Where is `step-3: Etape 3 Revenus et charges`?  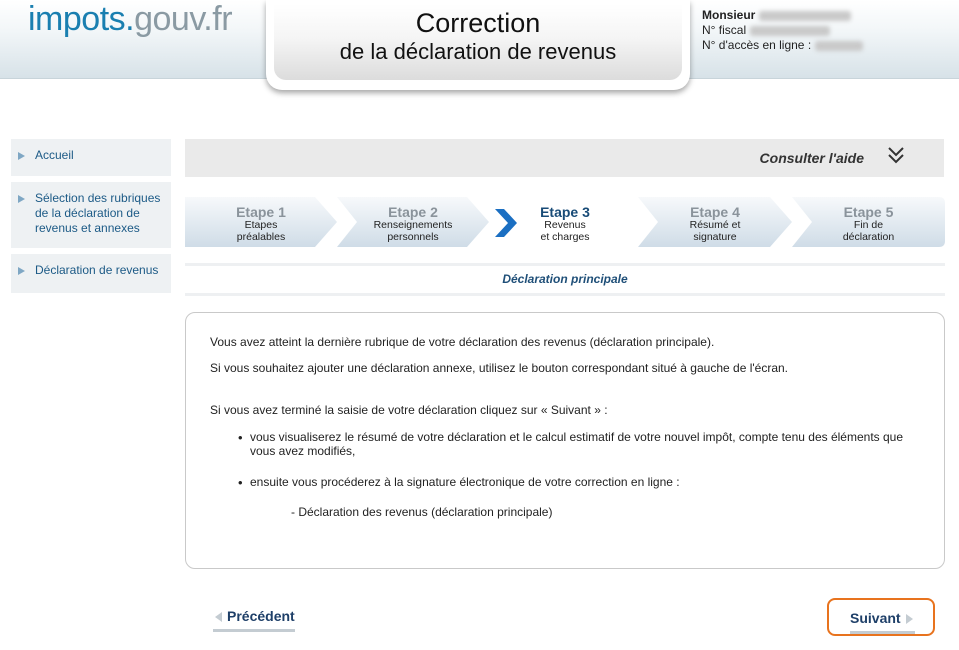
step-3: Etape 3 Revenus et charges is located at coordinates (565, 222).